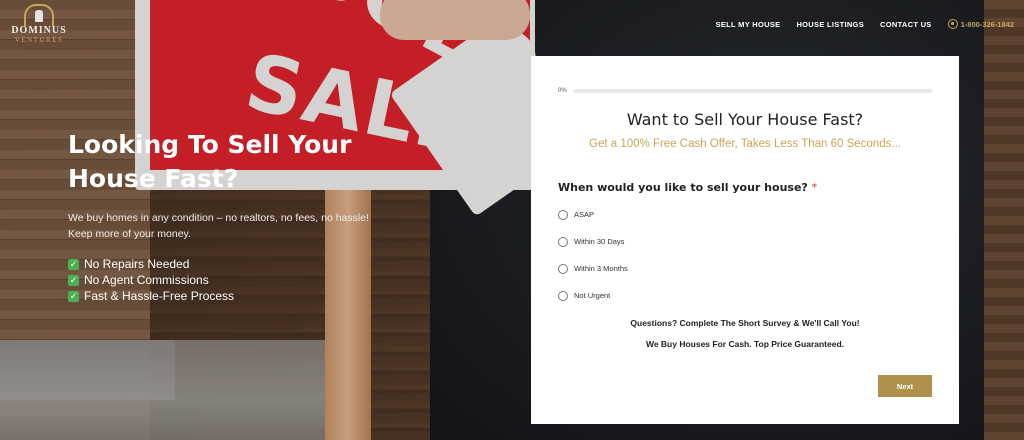 This screenshot has height=440, width=1024. I want to click on nav-sell-my-house: SELL MY HOUSE, so click(748, 24).